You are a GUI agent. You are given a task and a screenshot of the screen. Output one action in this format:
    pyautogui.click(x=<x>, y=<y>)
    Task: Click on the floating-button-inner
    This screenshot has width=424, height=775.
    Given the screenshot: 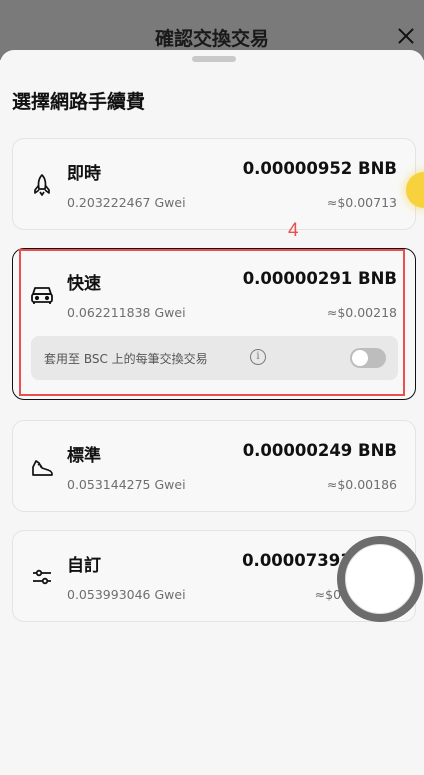 What is the action you would take?
    pyautogui.click(x=380, y=579)
    